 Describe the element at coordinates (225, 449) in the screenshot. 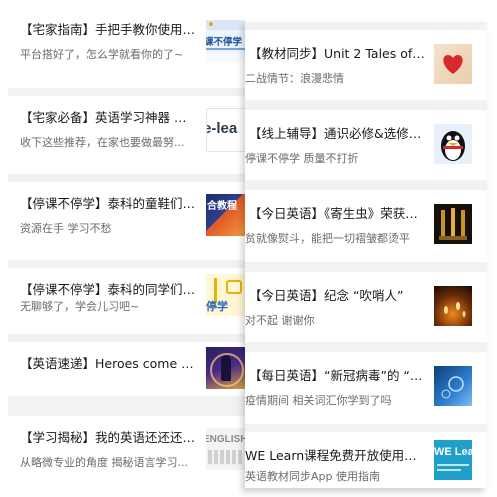

I see `english-thumbnail: ENGLISH` at that location.